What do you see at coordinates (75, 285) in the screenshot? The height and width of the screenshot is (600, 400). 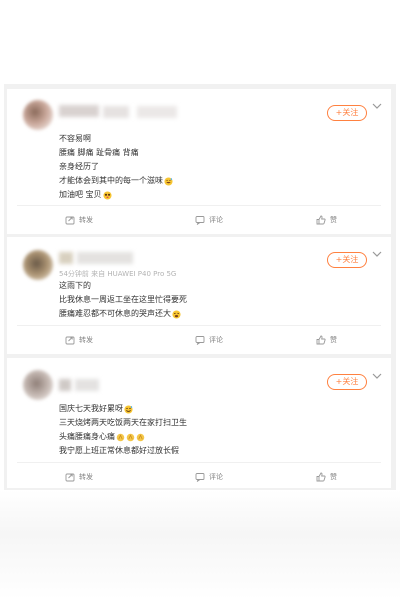 I see `post-line: 这雨下的` at bounding box center [75, 285].